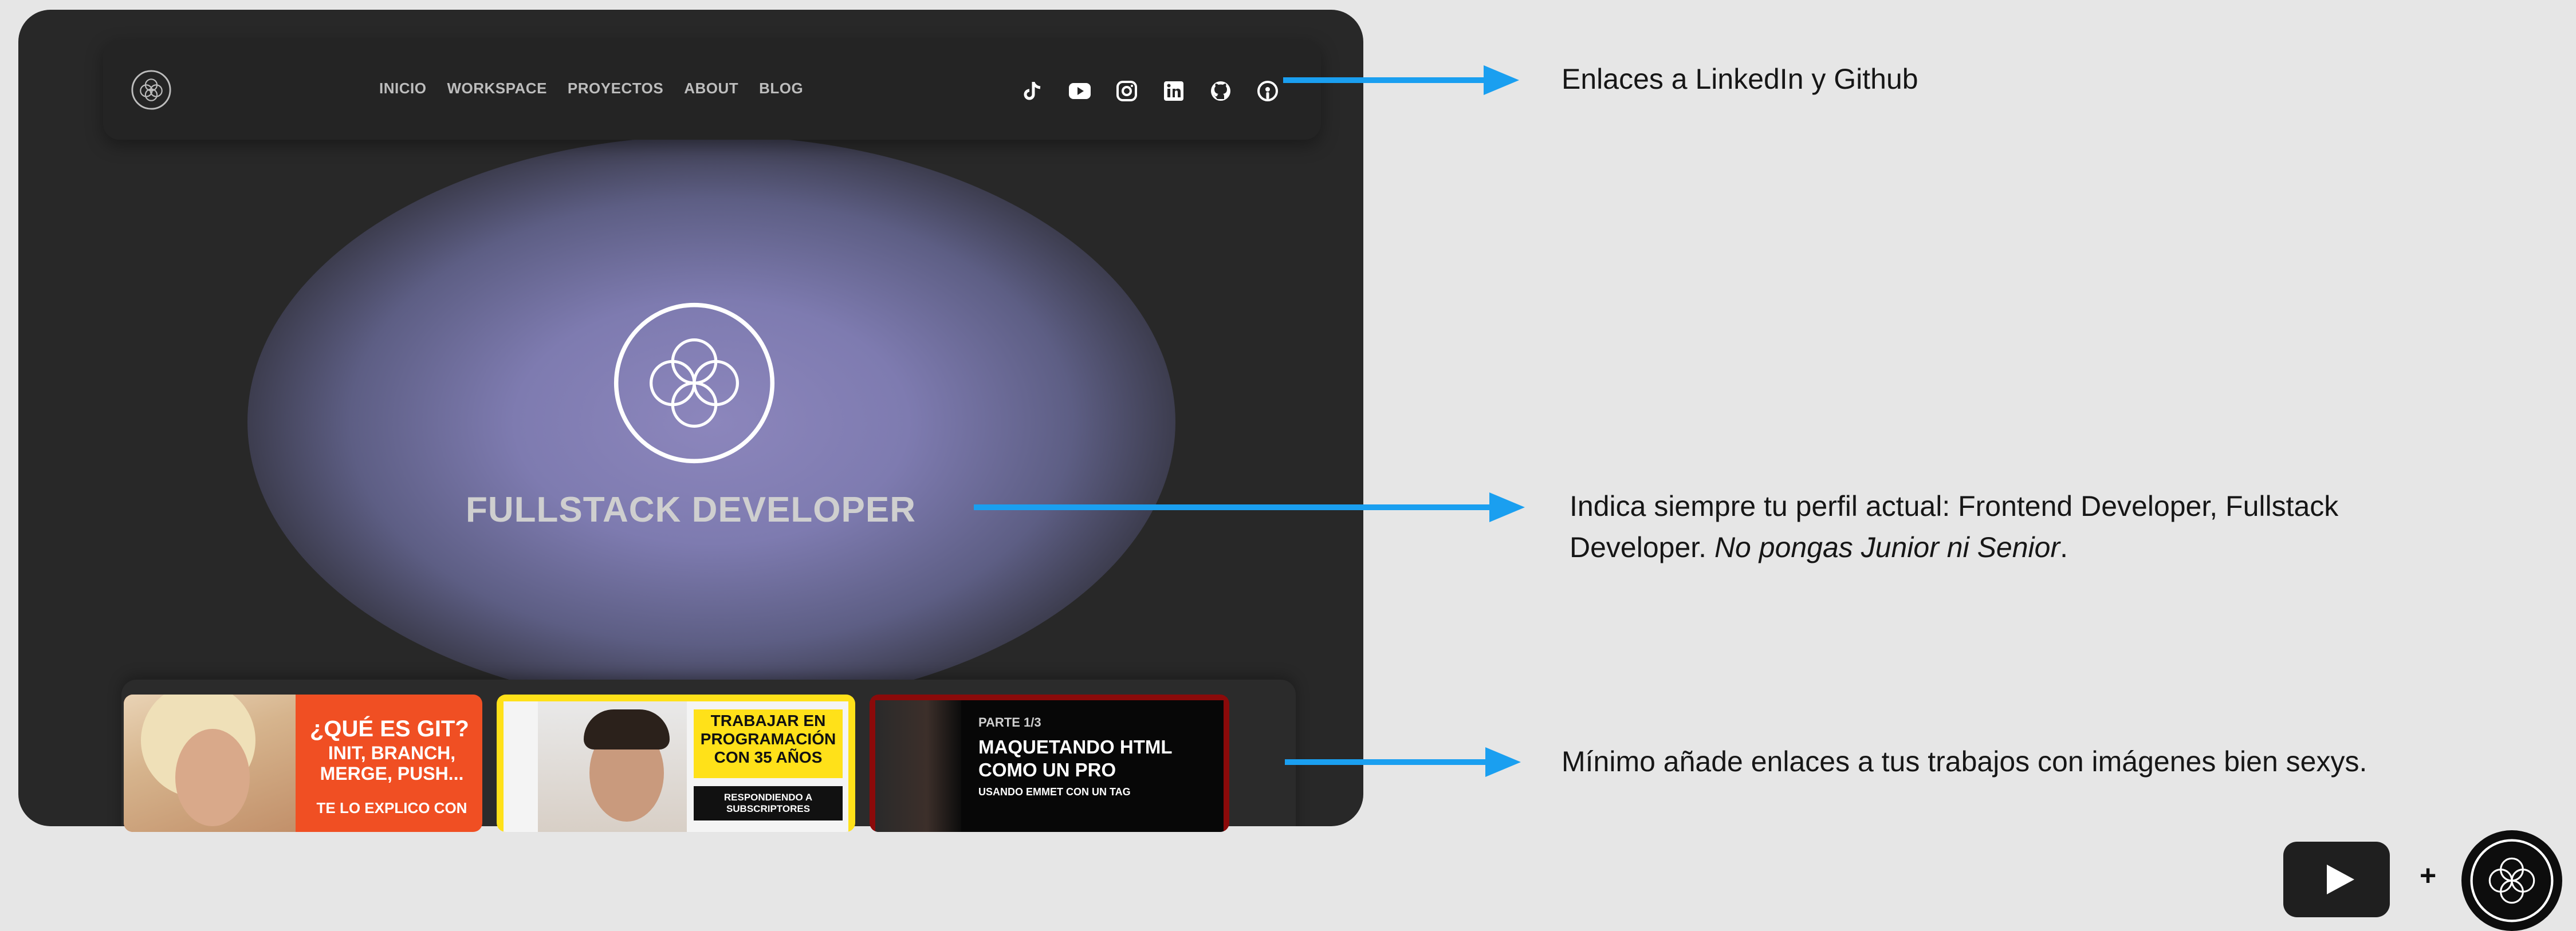  I want to click on annotation-links: Enlaces a LinkedIn y Github, so click(1740, 79).